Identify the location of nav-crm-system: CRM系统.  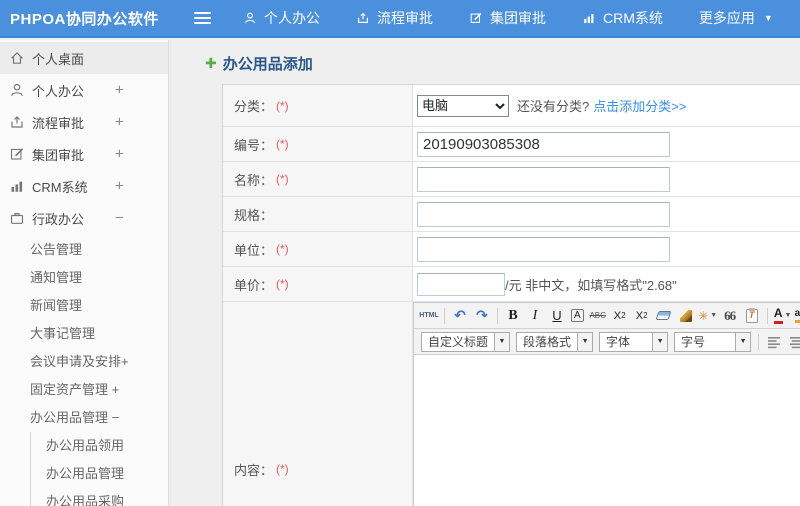
(622, 18).